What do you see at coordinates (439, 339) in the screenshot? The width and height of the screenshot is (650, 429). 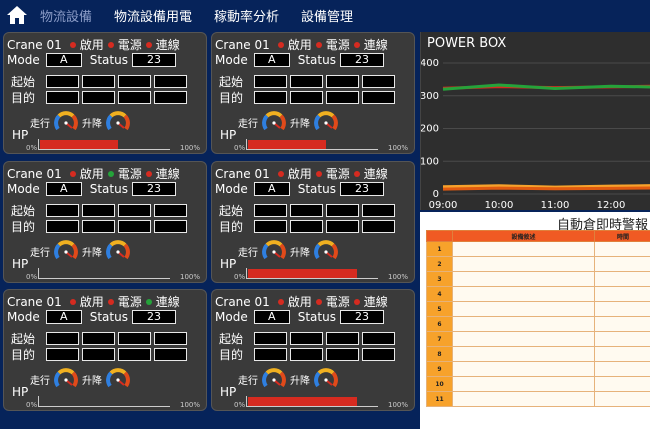 I see `alarm-row-index: 7` at bounding box center [439, 339].